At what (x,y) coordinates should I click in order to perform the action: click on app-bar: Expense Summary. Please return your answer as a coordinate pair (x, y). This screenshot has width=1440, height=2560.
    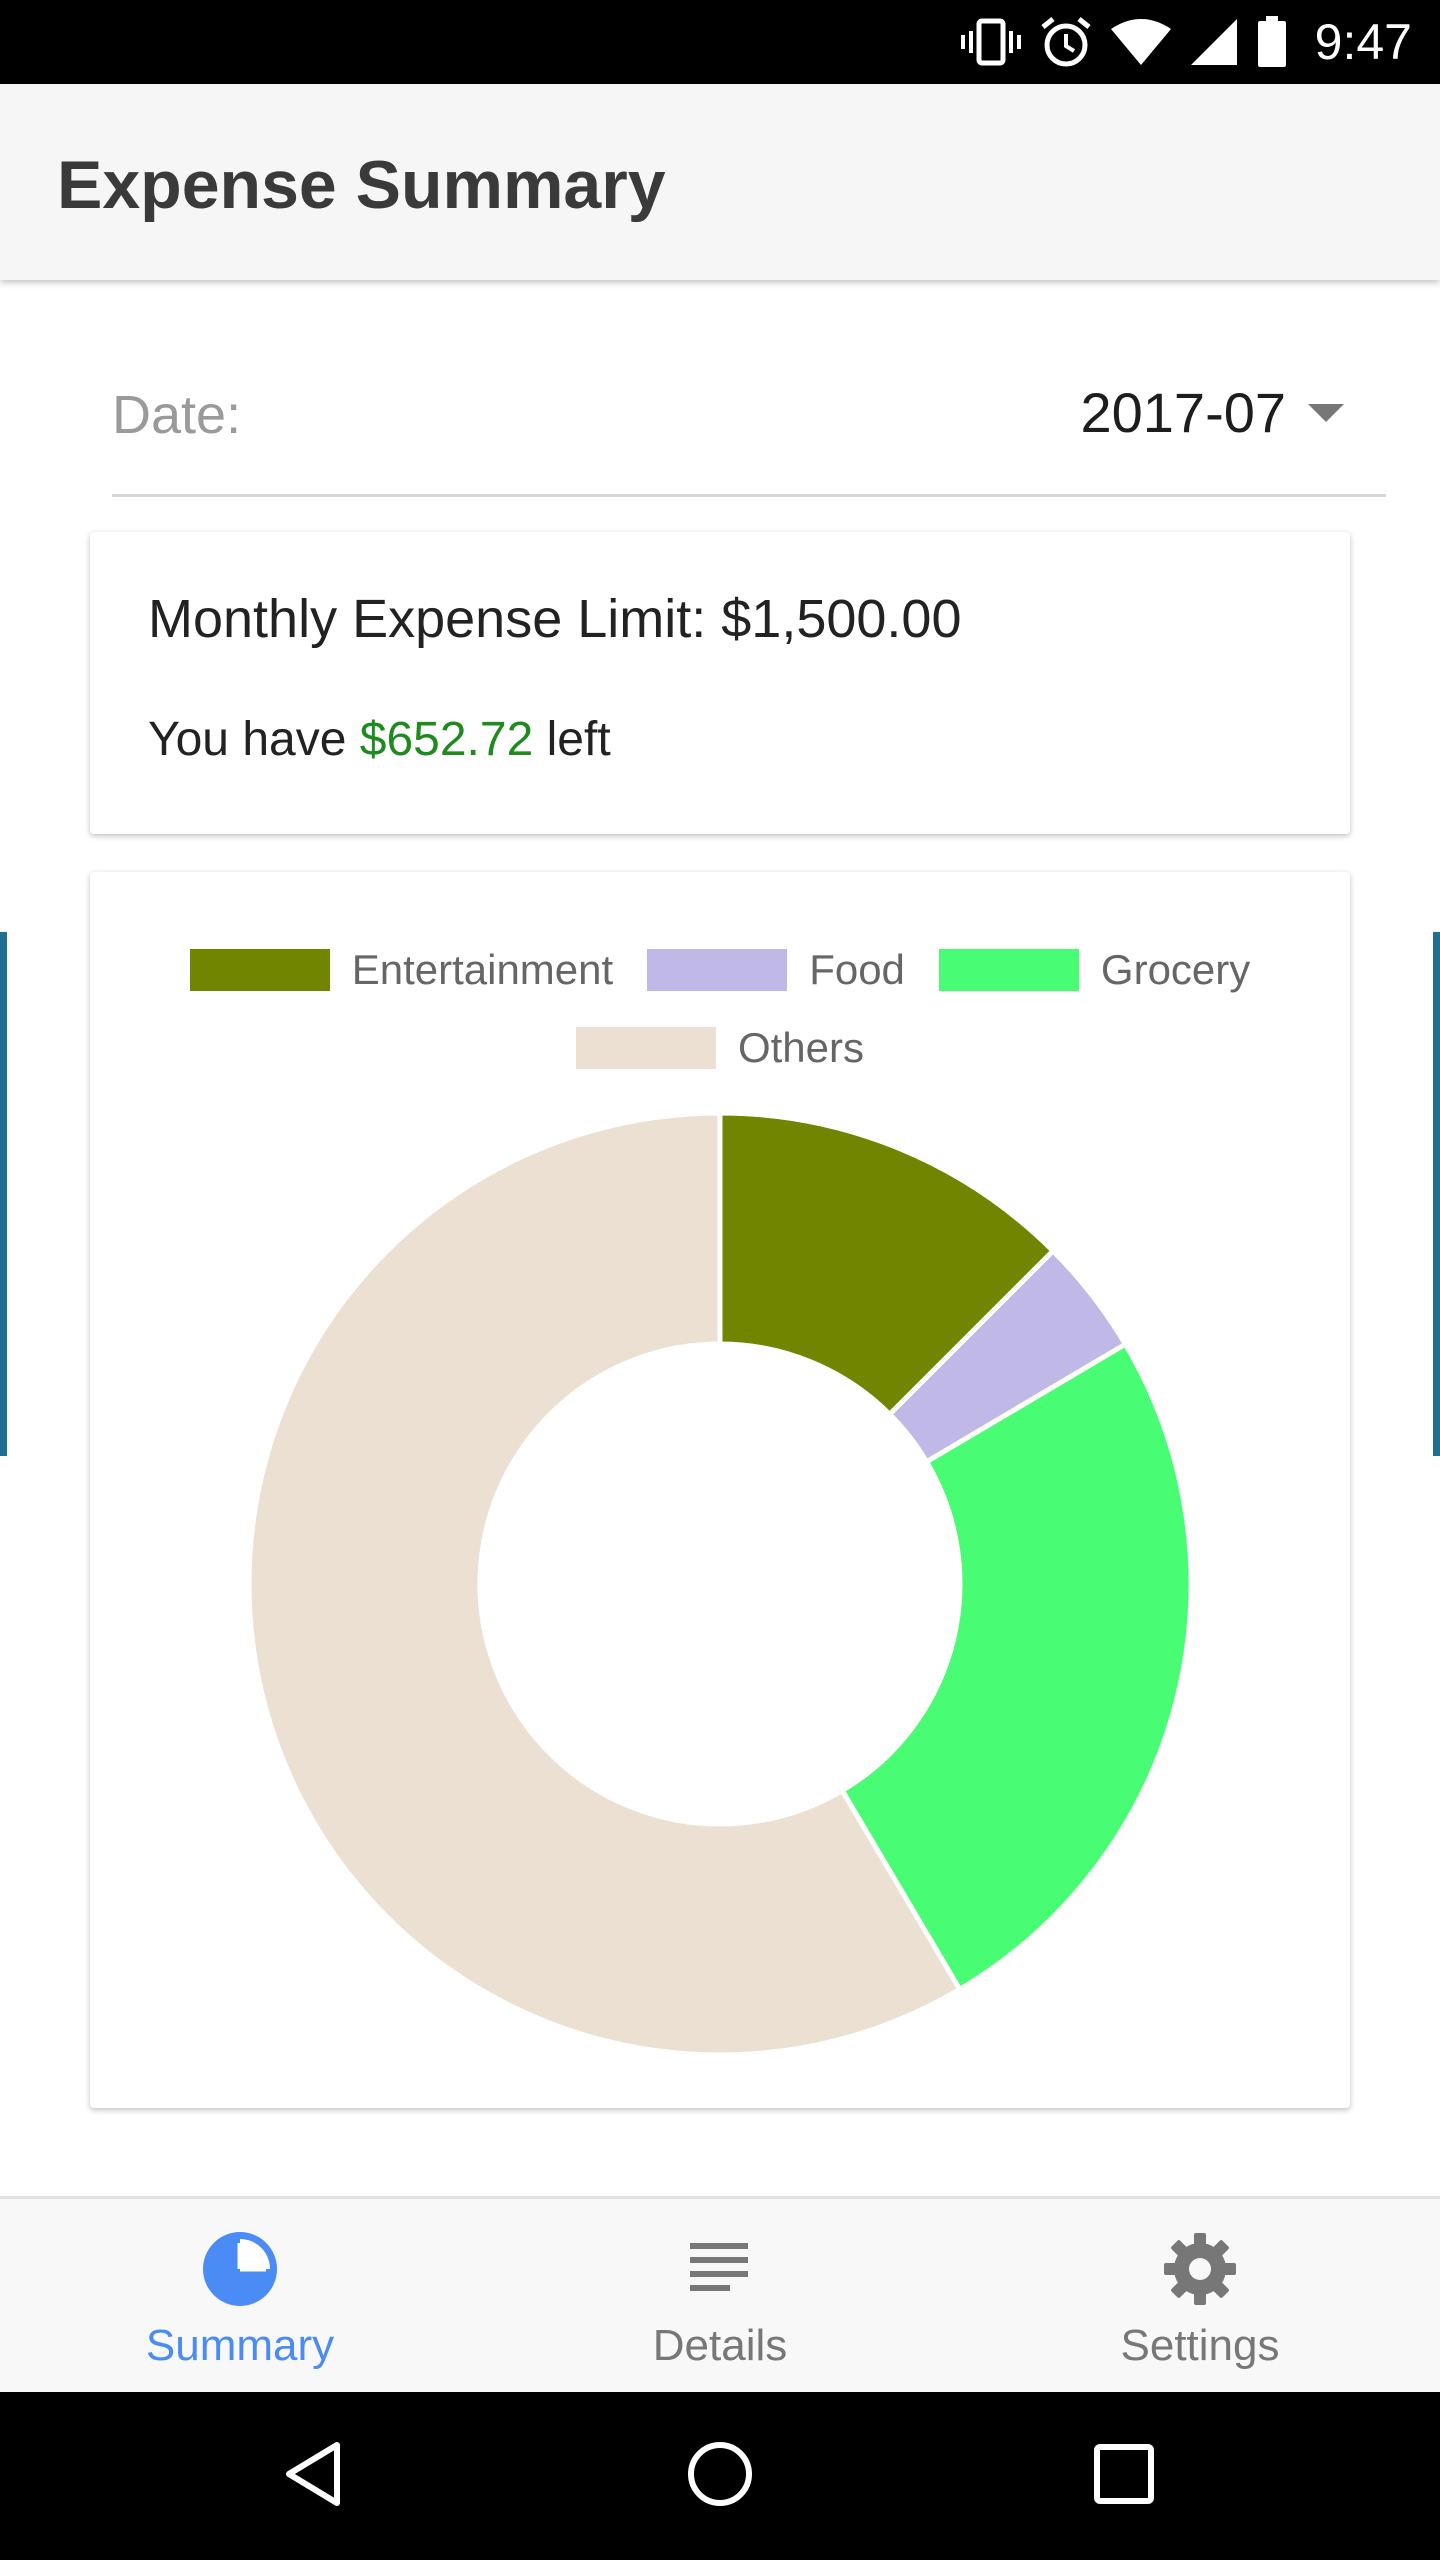
    Looking at the image, I should click on (720, 182).